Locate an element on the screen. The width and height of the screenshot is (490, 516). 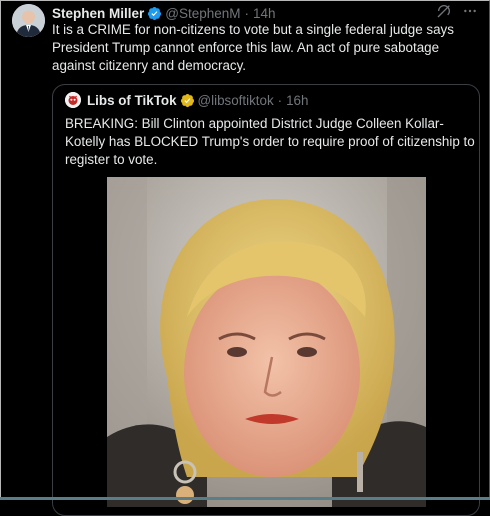
tweet-header: Stephen Miller @StephenM · 14h is located at coordinates (265, 13).